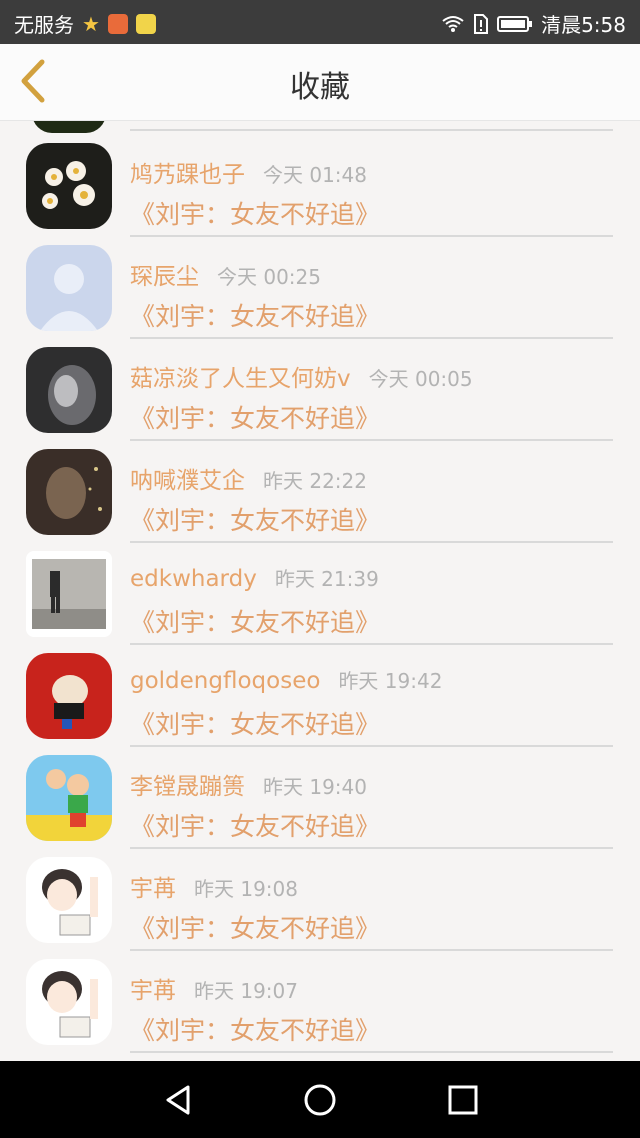  What do you see at coordinates (248, 784) in the screenshot?
I see `item-meta: 李镗晟蹦篑 昨天 19:40` at bounding box center [248, 784].